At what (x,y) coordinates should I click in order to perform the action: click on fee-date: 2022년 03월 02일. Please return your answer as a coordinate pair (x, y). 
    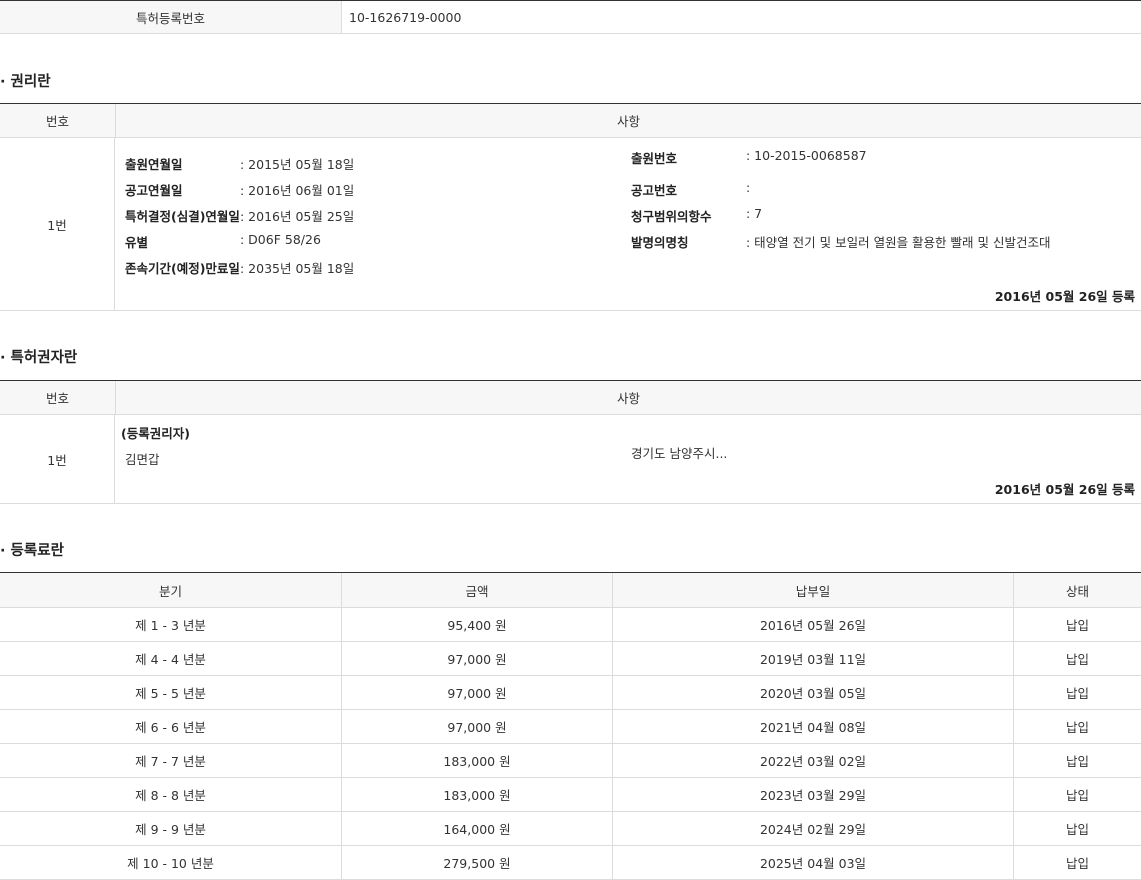
    Looking at the image, I should click on (812, 760).